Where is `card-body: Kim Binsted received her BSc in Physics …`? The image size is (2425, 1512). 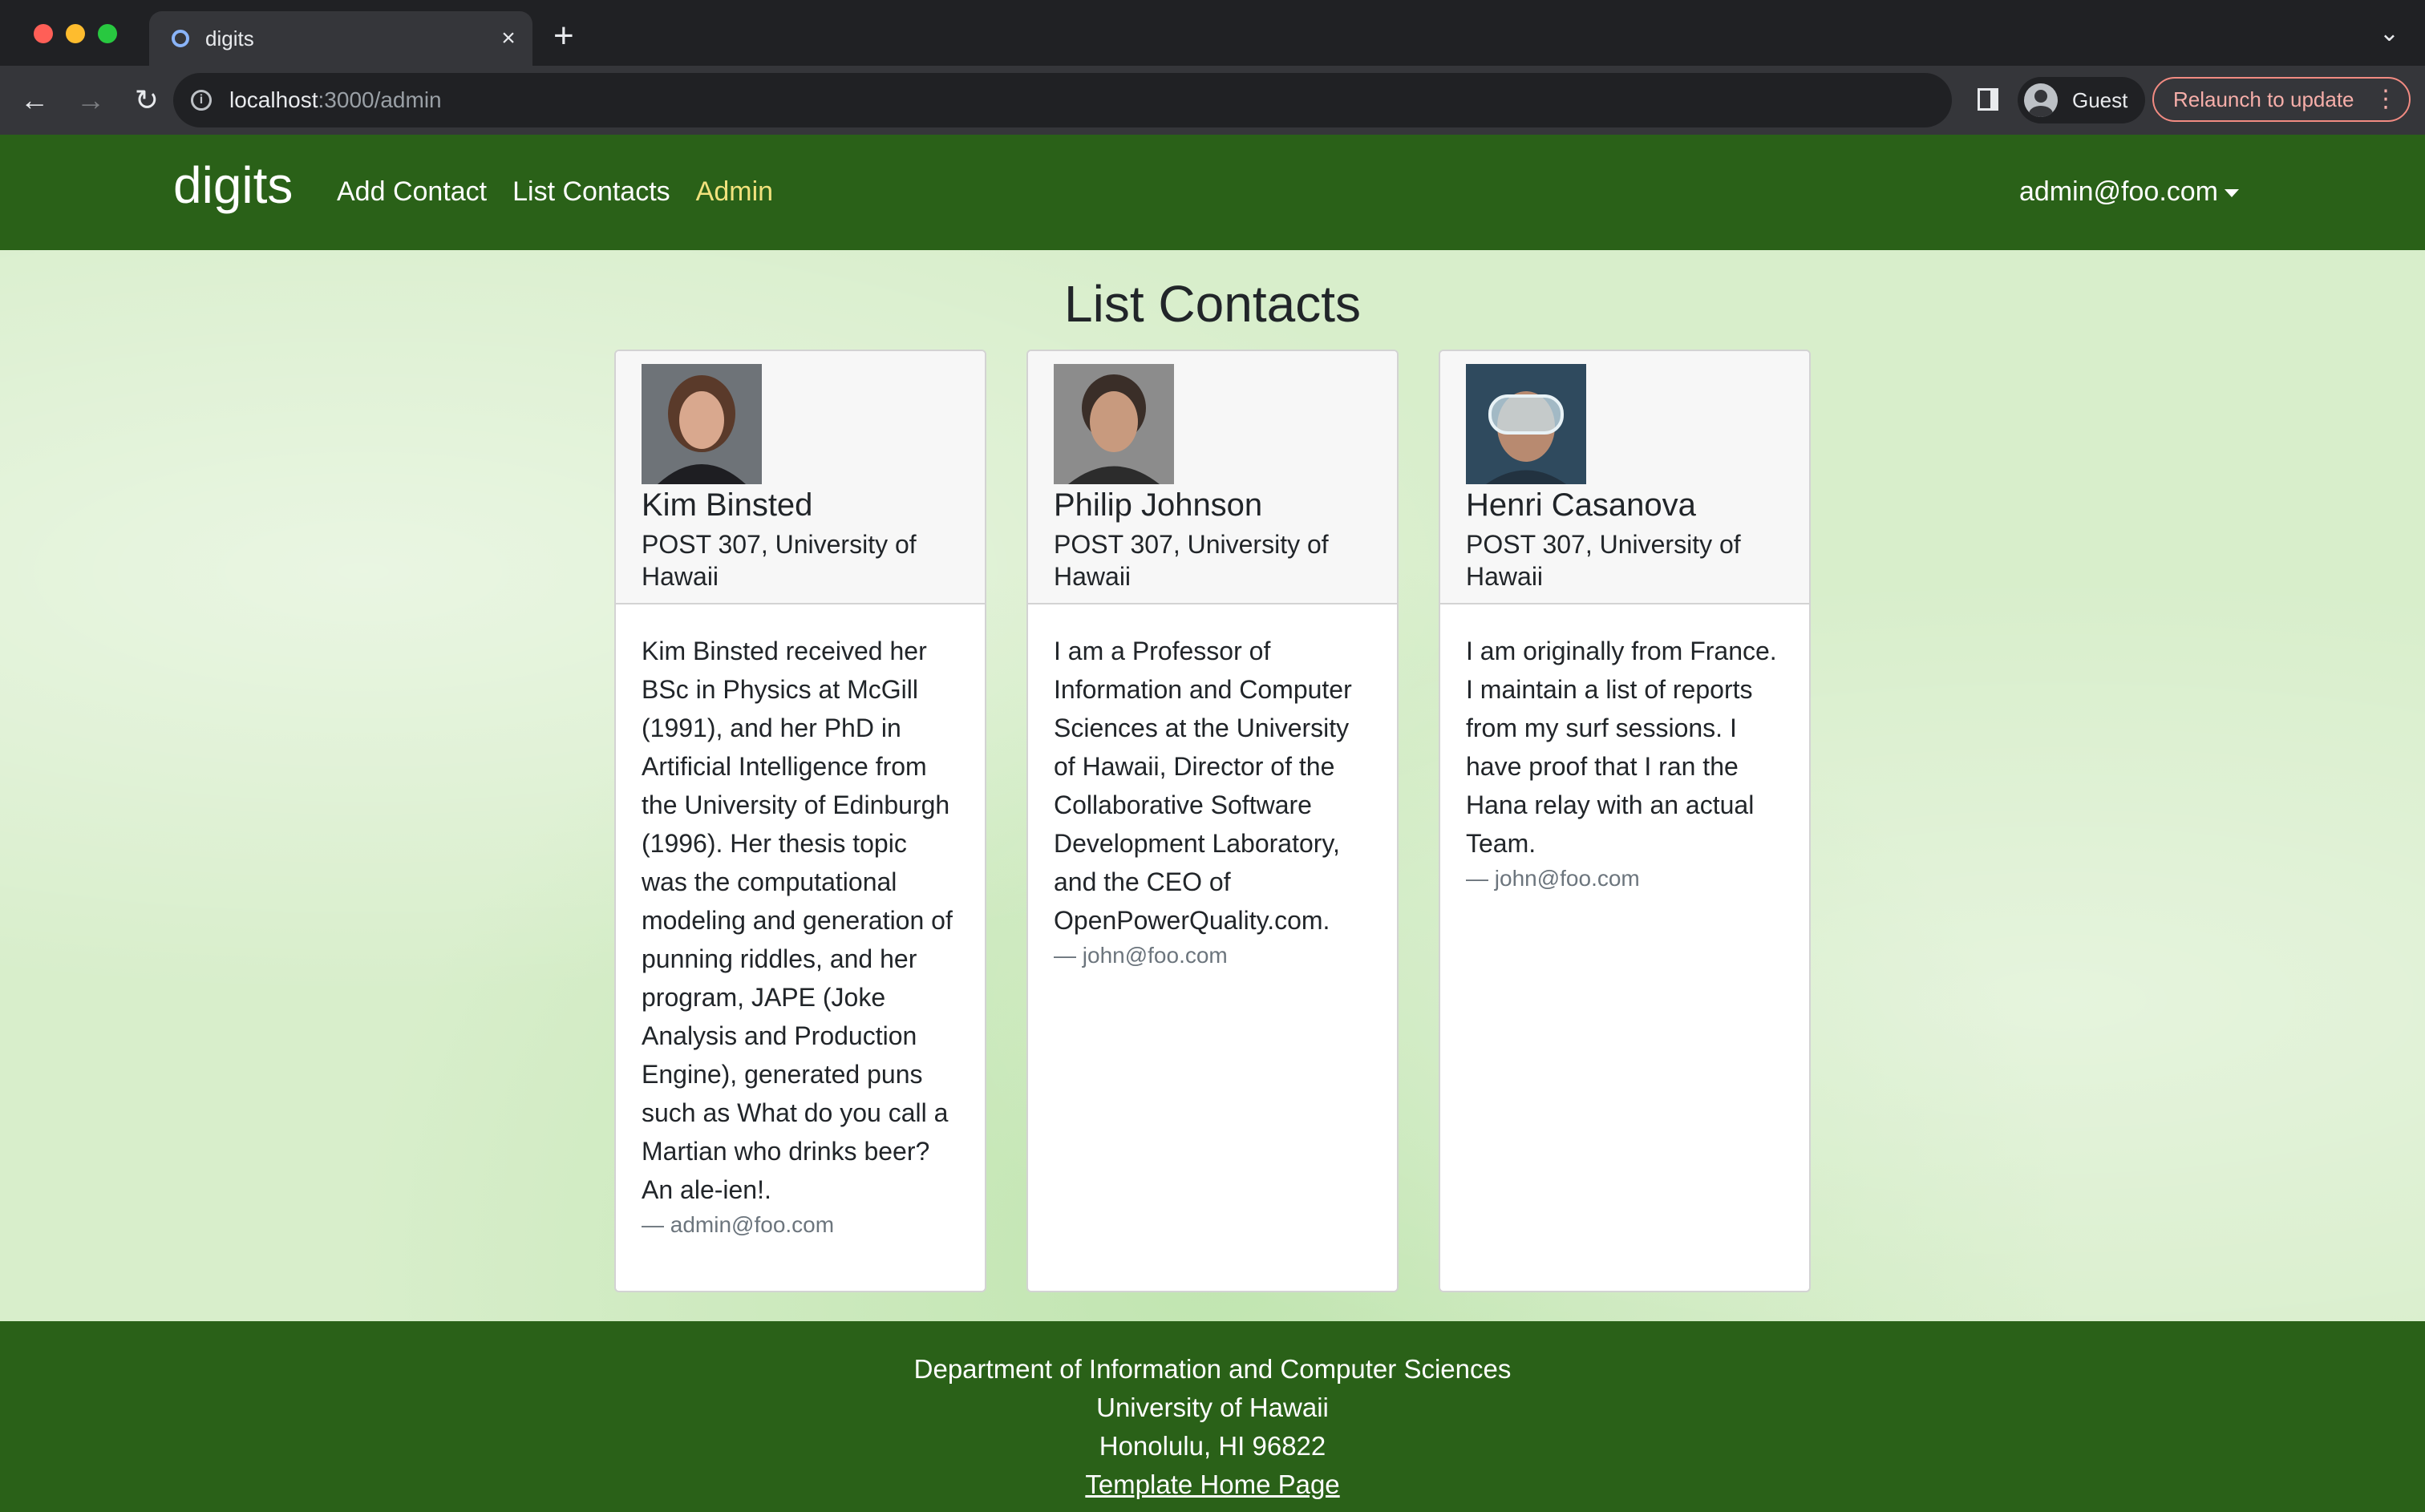
card-body: Kim Binsted received her BSc in Physics … is located at coordinates (800, 934).